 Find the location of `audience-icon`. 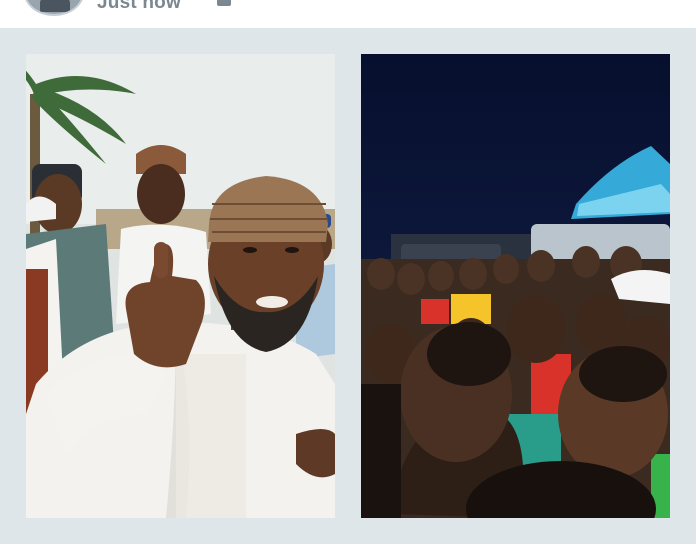

audience-icon is located at coordinates (224, 3).